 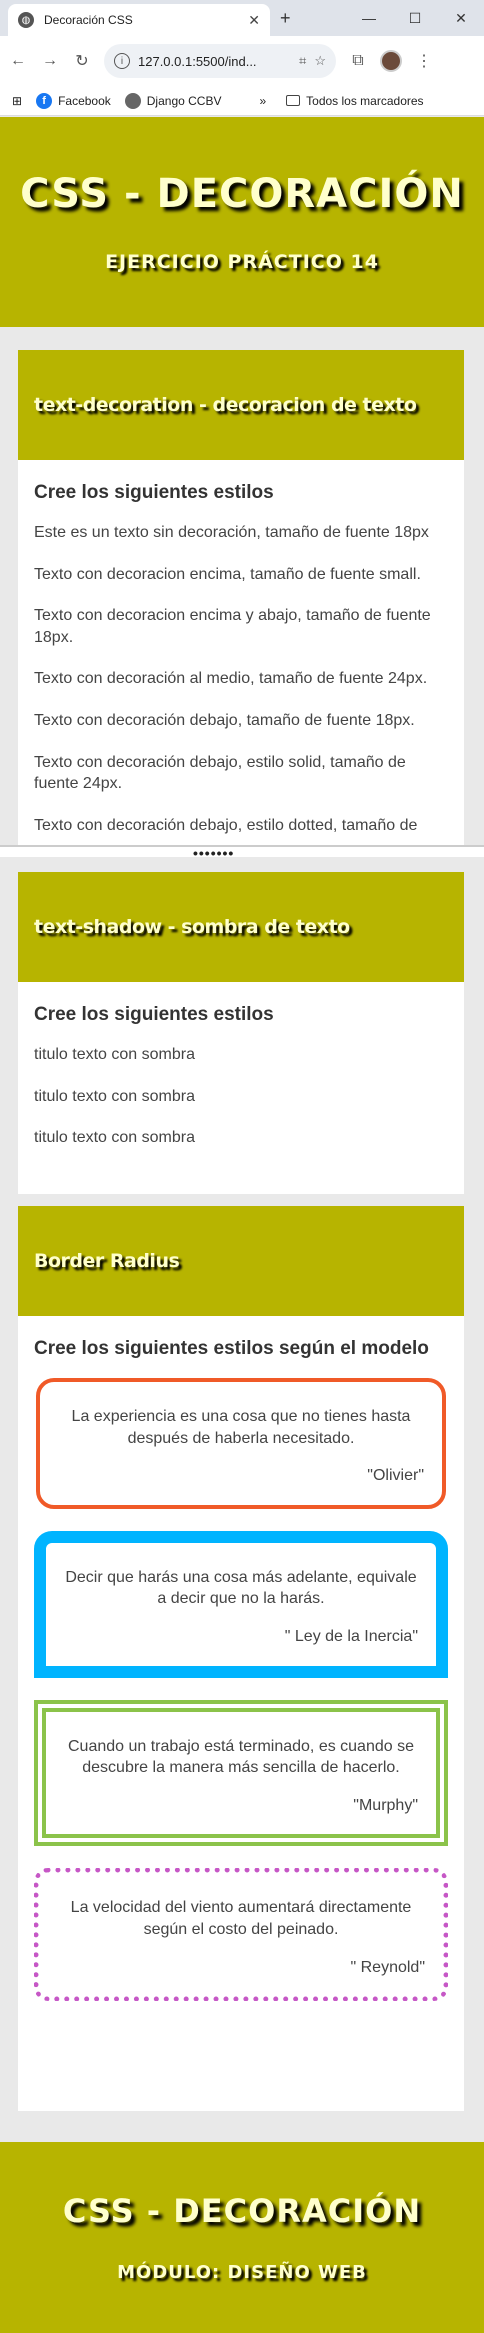 I want to click on profile-avatar, so click(x=391, y=61).